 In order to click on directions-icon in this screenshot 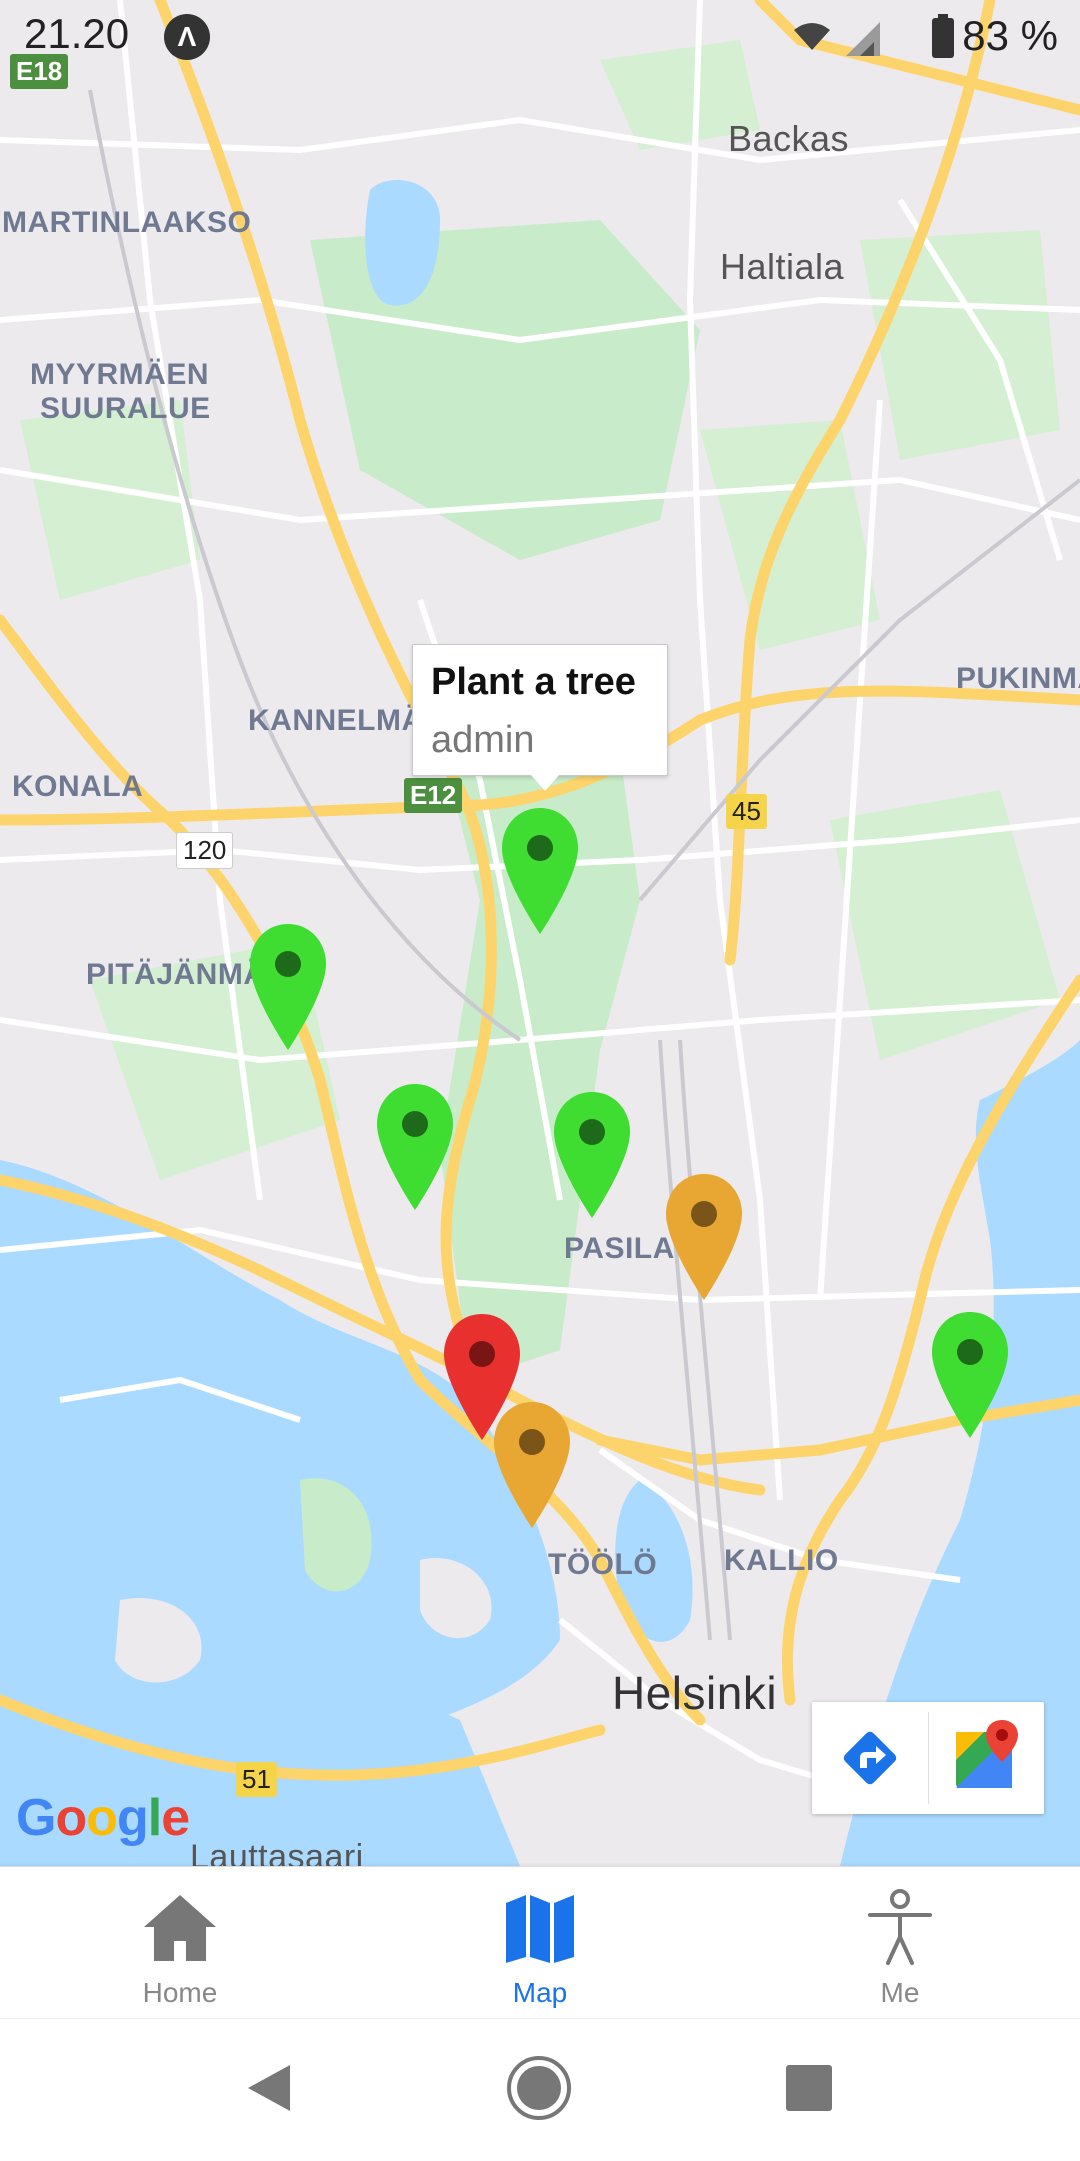, I will do `click(870, 1758)`.